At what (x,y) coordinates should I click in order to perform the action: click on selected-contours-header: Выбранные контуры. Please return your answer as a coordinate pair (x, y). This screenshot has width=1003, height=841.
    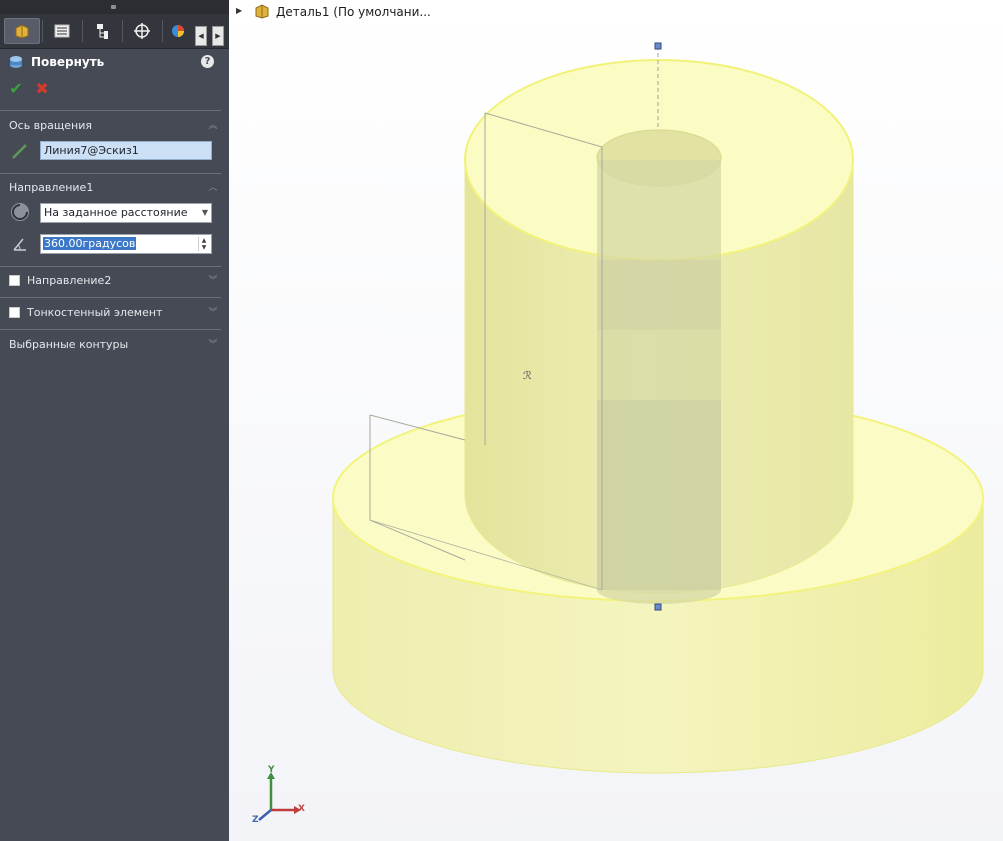
    Looking at the image, I should click on (68, 344).